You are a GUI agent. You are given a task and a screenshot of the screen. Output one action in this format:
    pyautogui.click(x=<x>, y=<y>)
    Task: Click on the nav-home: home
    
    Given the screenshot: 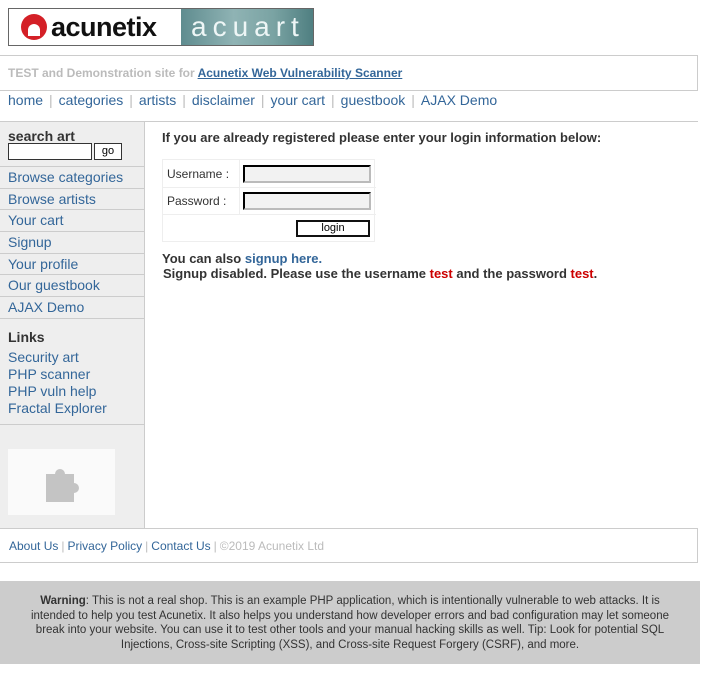 What is the action you would take?
    pyautogui.click(x=25, y=100)
    